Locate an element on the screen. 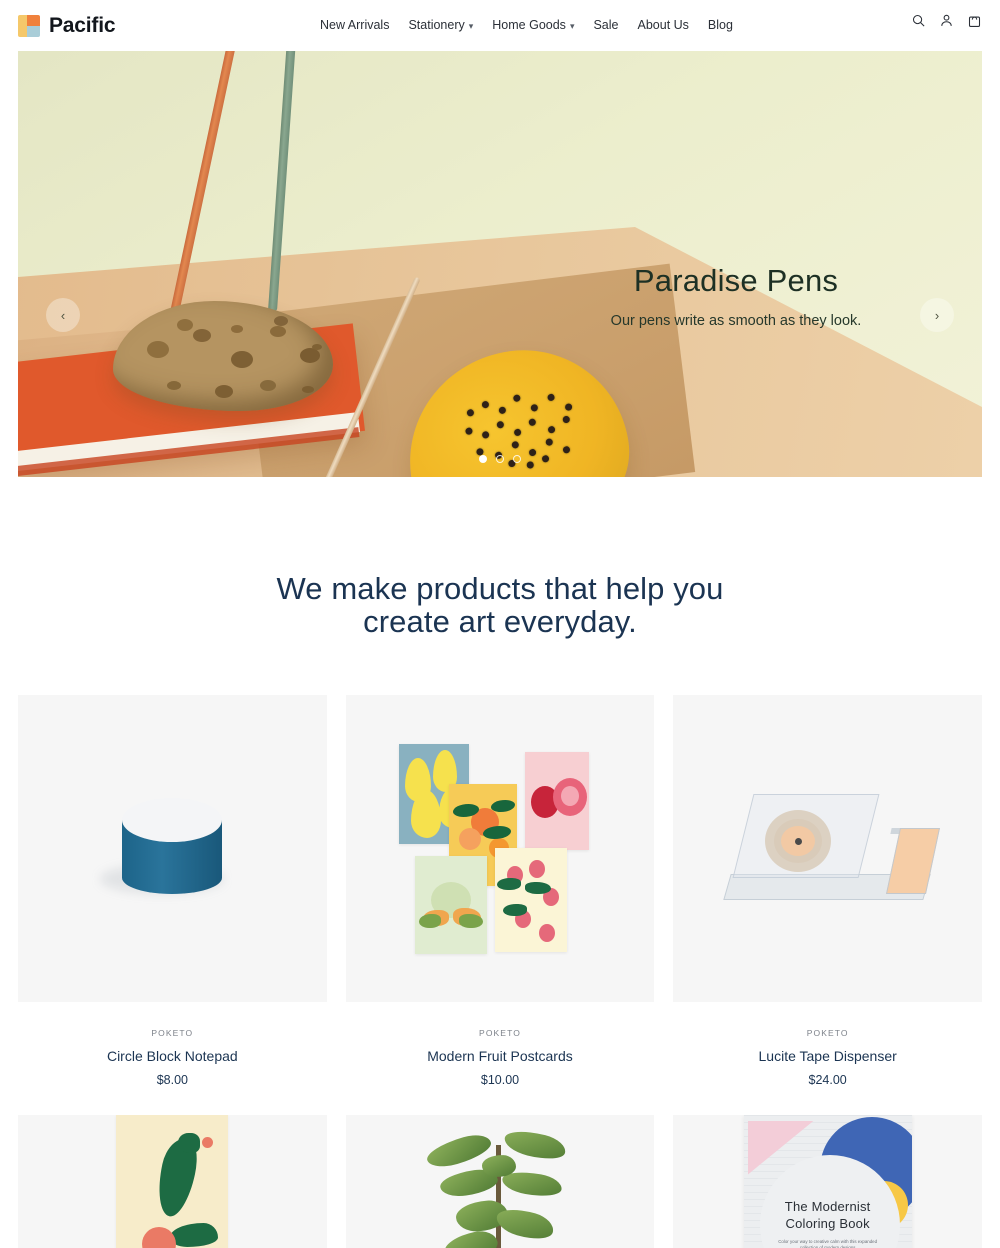 The height and width of the screenshot is (1248, 1000). product-image-plant is located at coordinates (500, 1181).